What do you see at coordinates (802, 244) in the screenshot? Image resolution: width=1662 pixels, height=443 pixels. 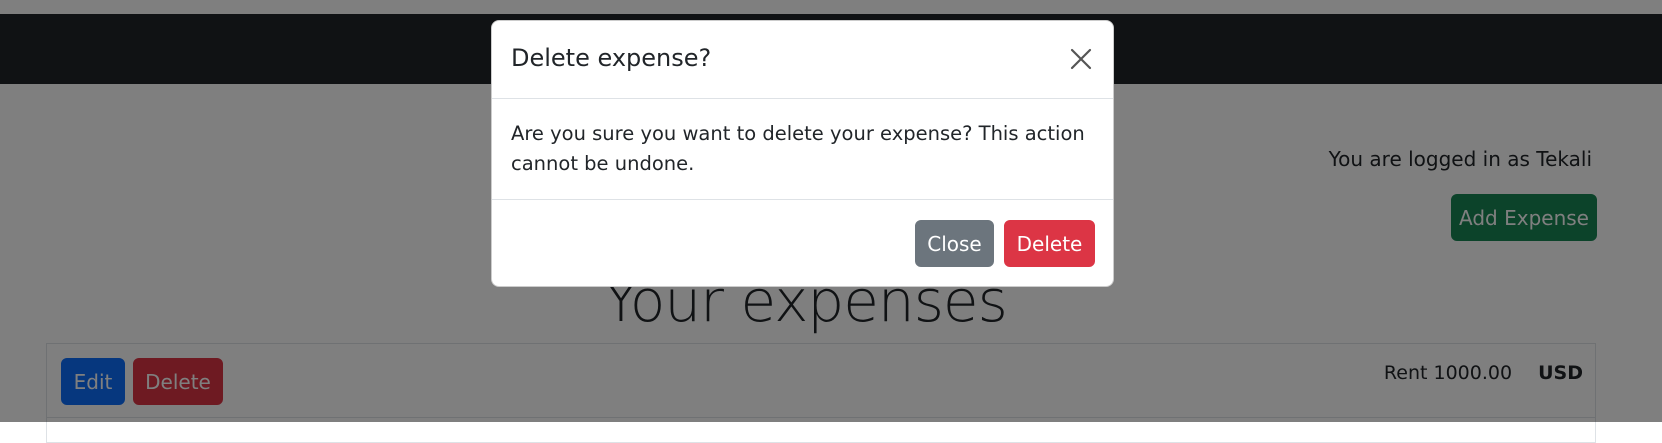 I see `modal-footer: Close Delete` at bounding box center [802, 244].